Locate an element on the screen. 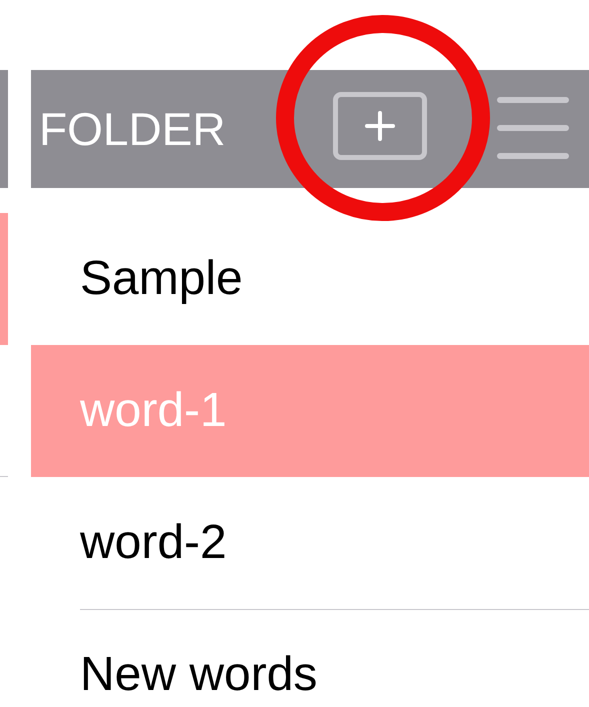 This screenshot has height=707, width=589. plus-icon is located at coordinates (380, 126).